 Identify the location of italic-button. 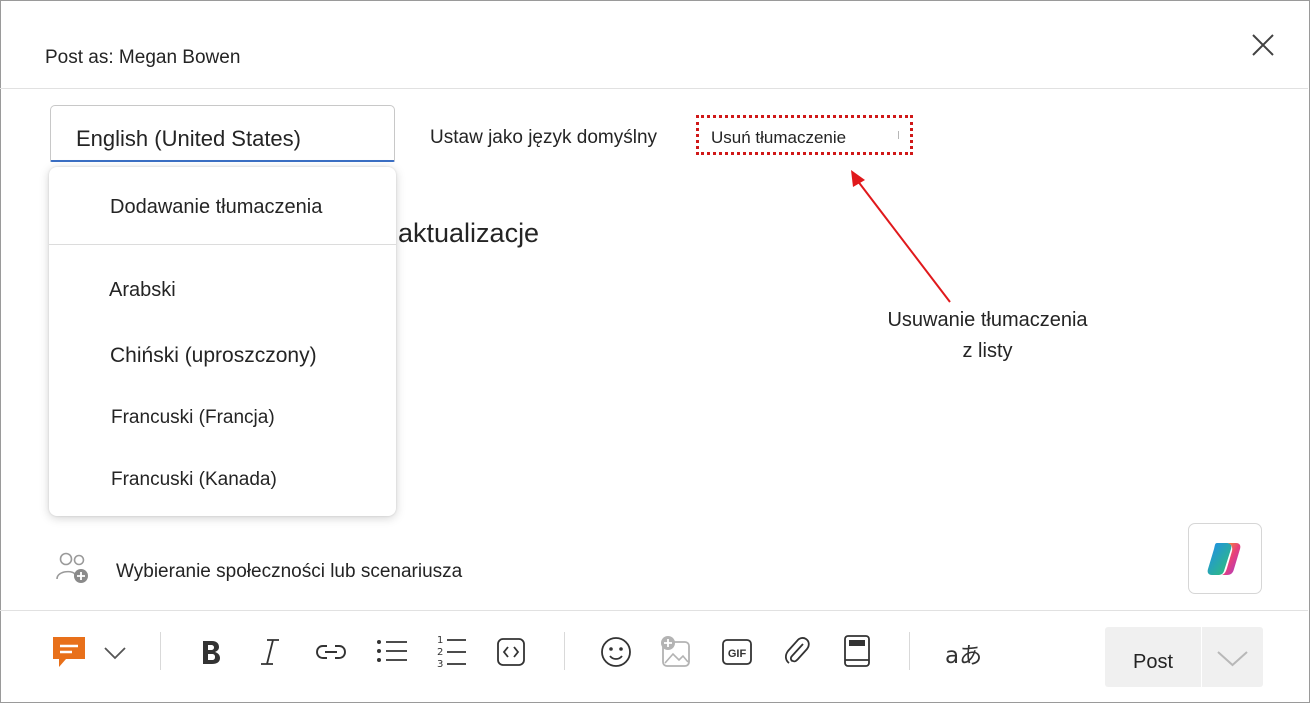
(270, 654).